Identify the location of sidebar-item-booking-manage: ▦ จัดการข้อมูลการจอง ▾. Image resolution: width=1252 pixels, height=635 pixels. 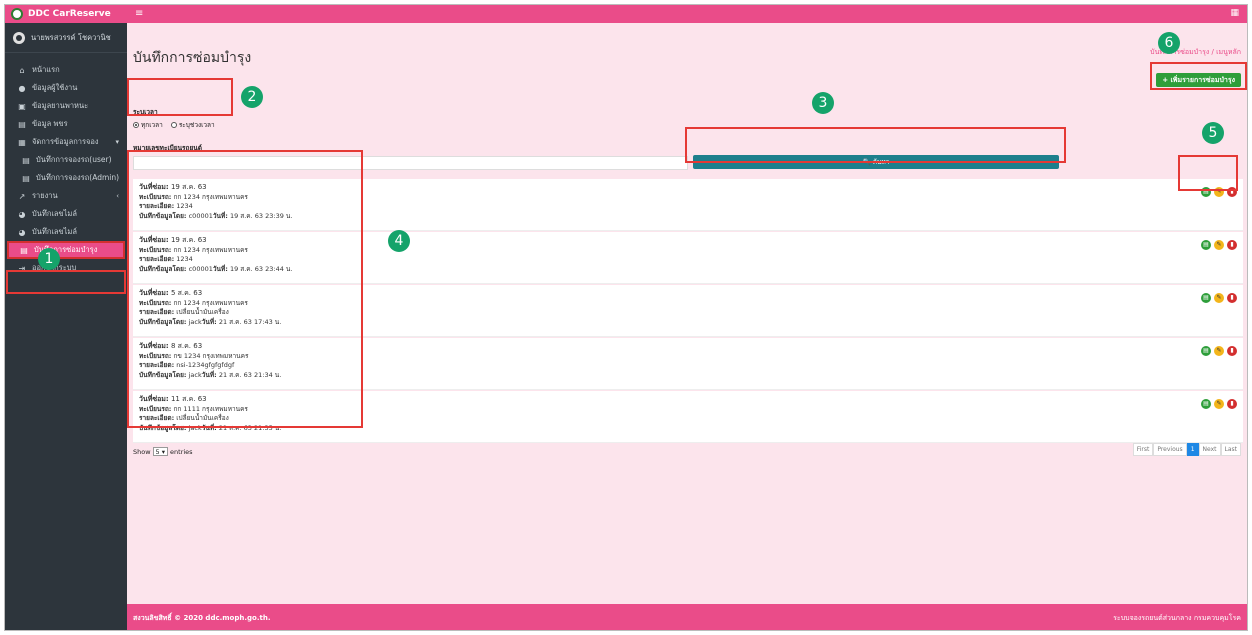
(66, 142).